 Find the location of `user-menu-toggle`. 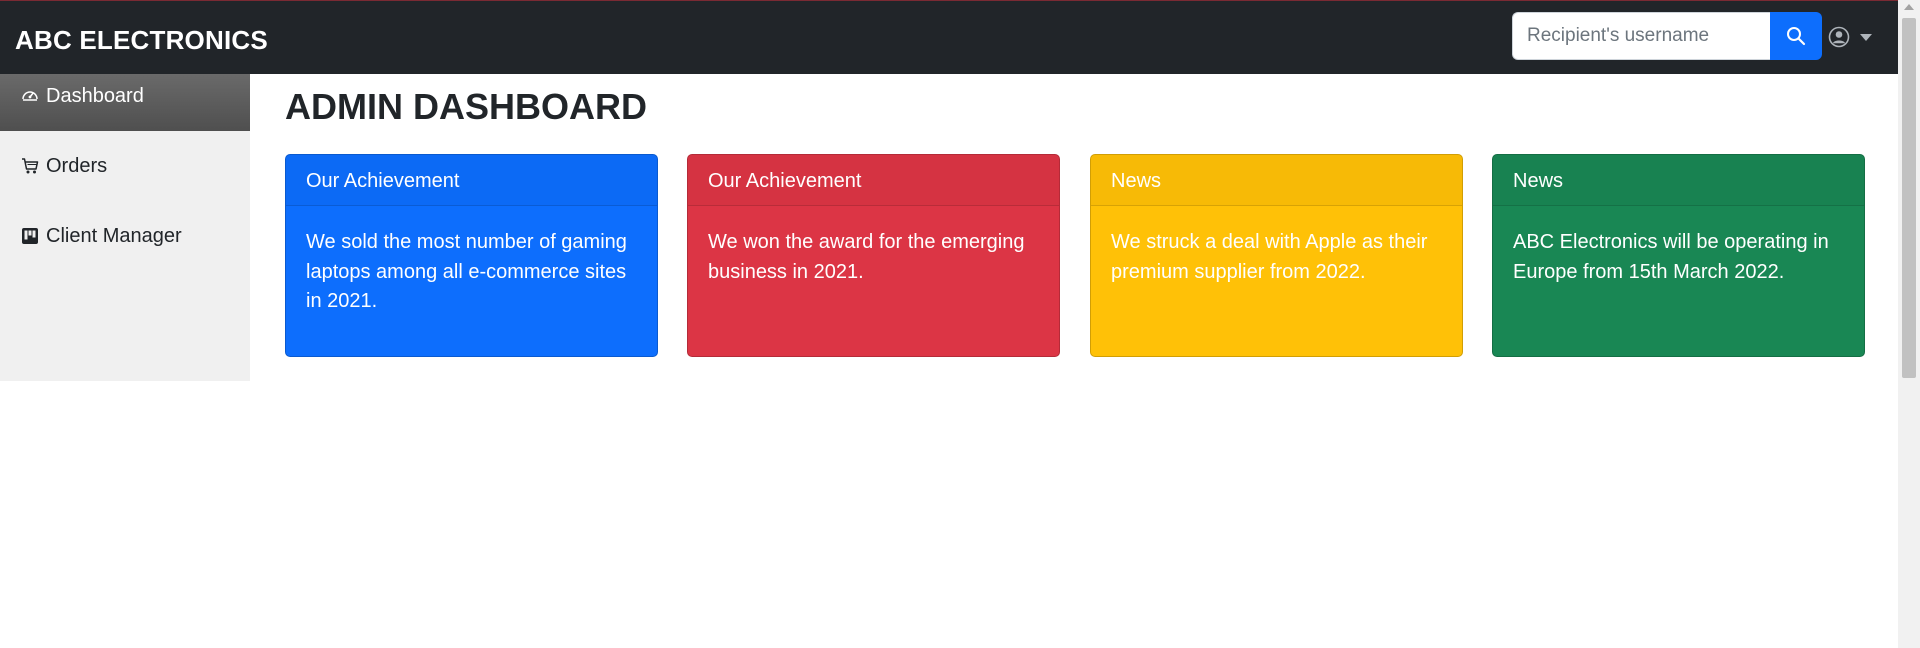

user-menu-toggle is located at coordinates (1850, 37).